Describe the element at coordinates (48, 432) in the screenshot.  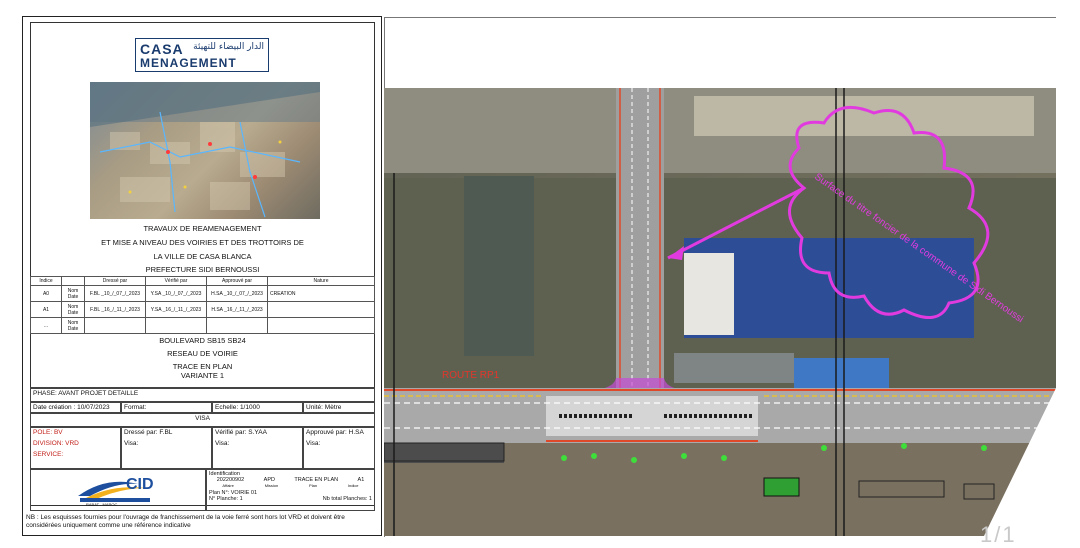
I see `pole-text: POLE: BV` at that location.